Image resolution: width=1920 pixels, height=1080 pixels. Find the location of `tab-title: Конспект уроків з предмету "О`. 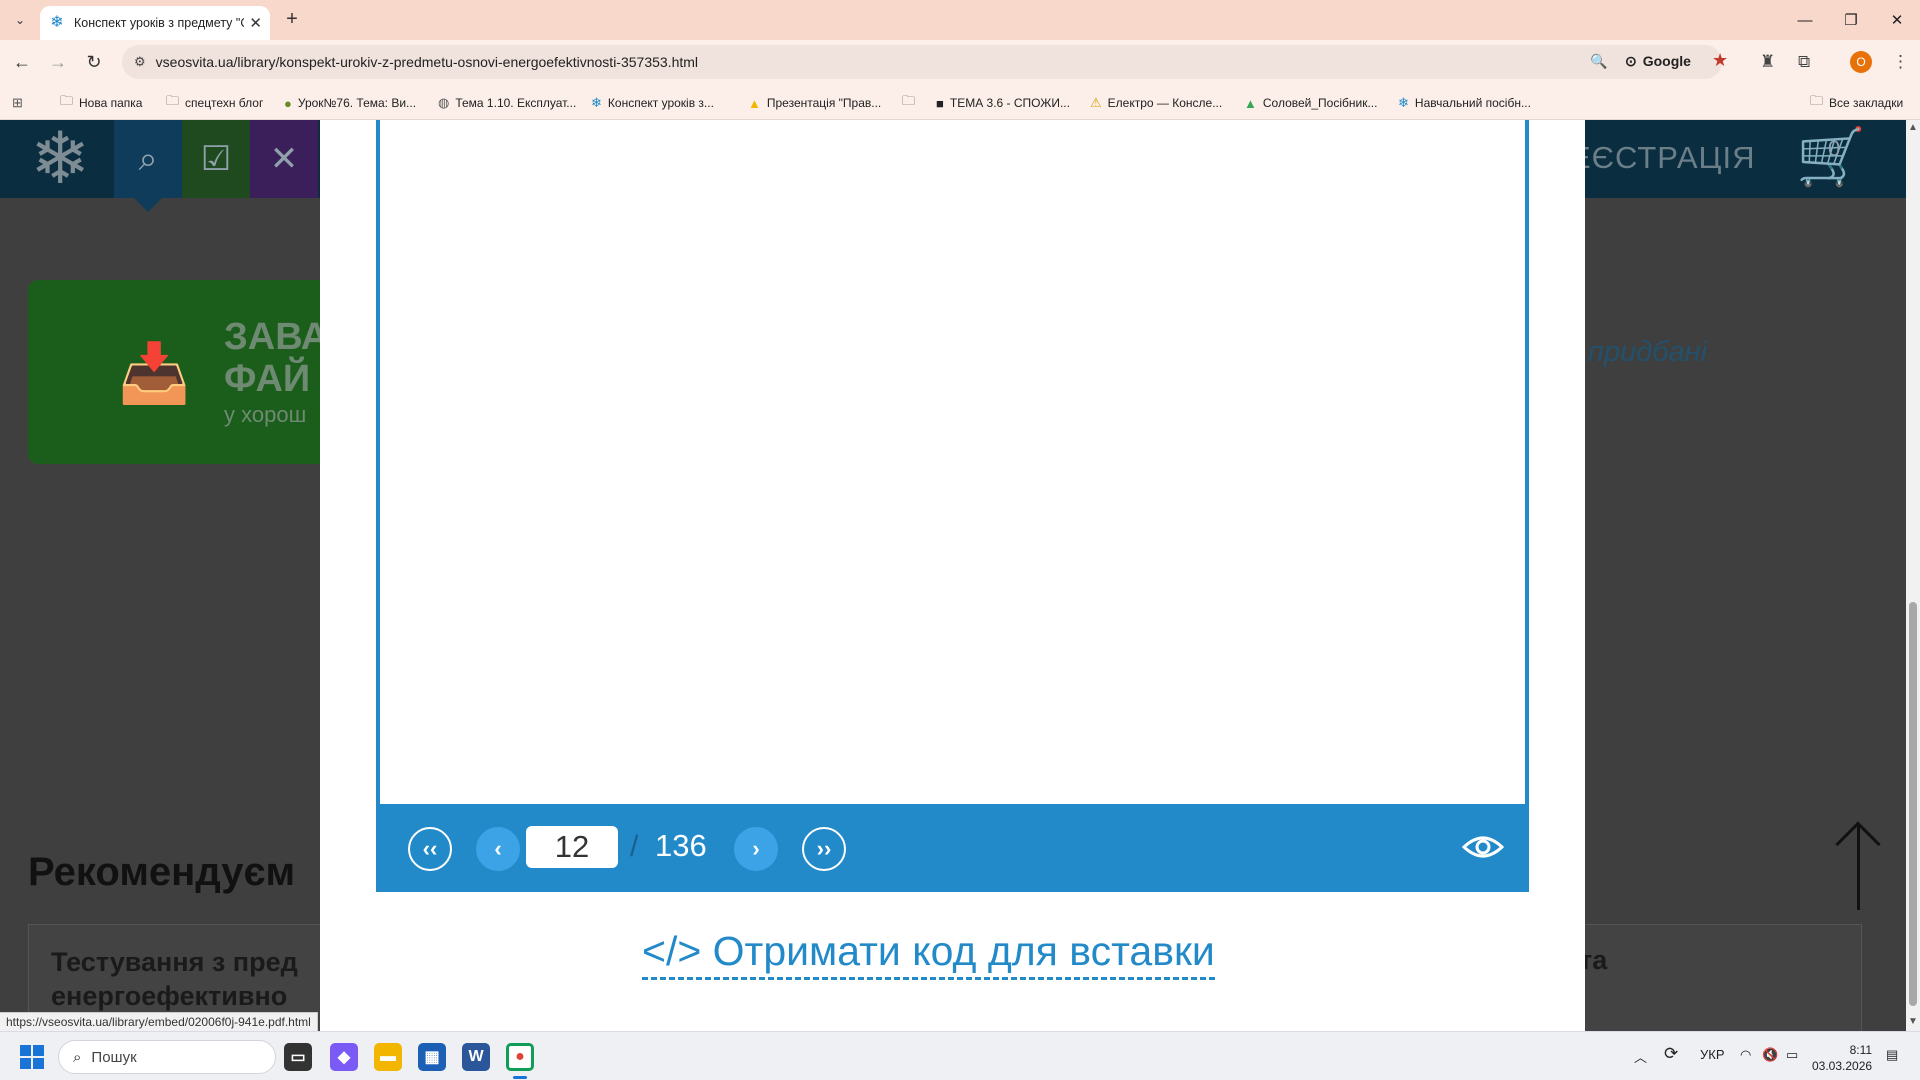

tab-title: Конспект уроків з предмету "О is located at coordinates (159, 23).